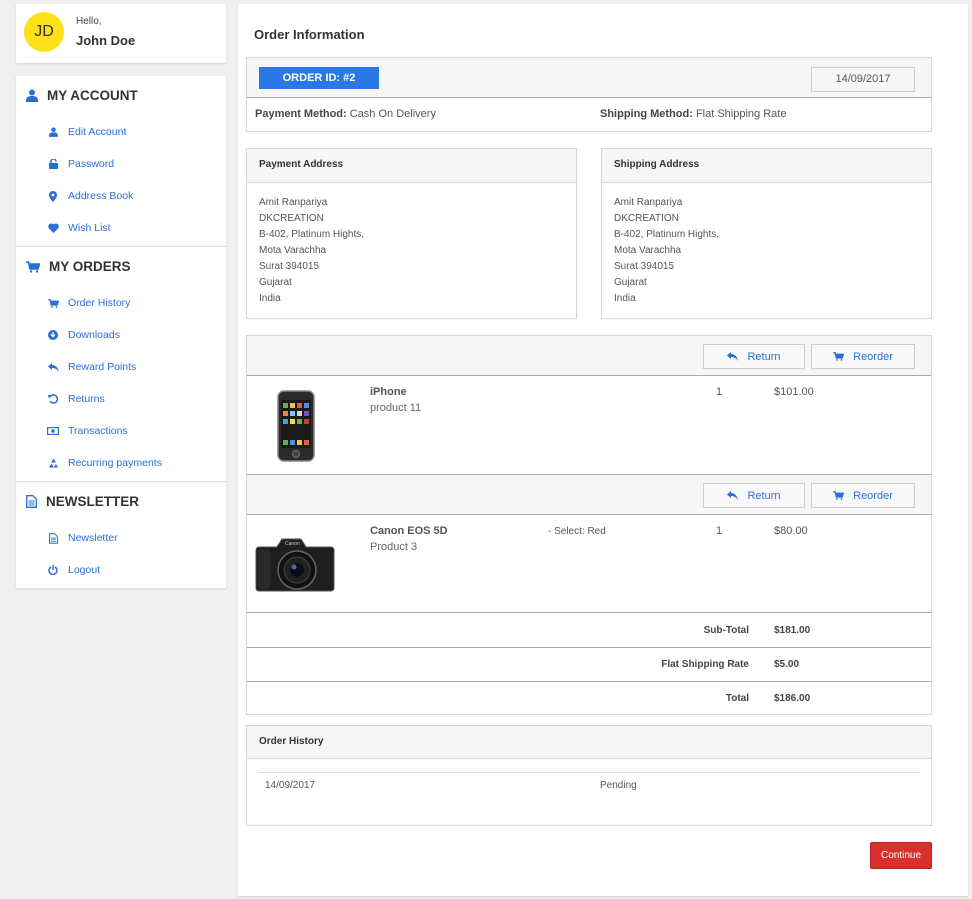 This screenshot has height=899, width=972. I want to click on menu-item-returns: Returns, so click(76, 399).